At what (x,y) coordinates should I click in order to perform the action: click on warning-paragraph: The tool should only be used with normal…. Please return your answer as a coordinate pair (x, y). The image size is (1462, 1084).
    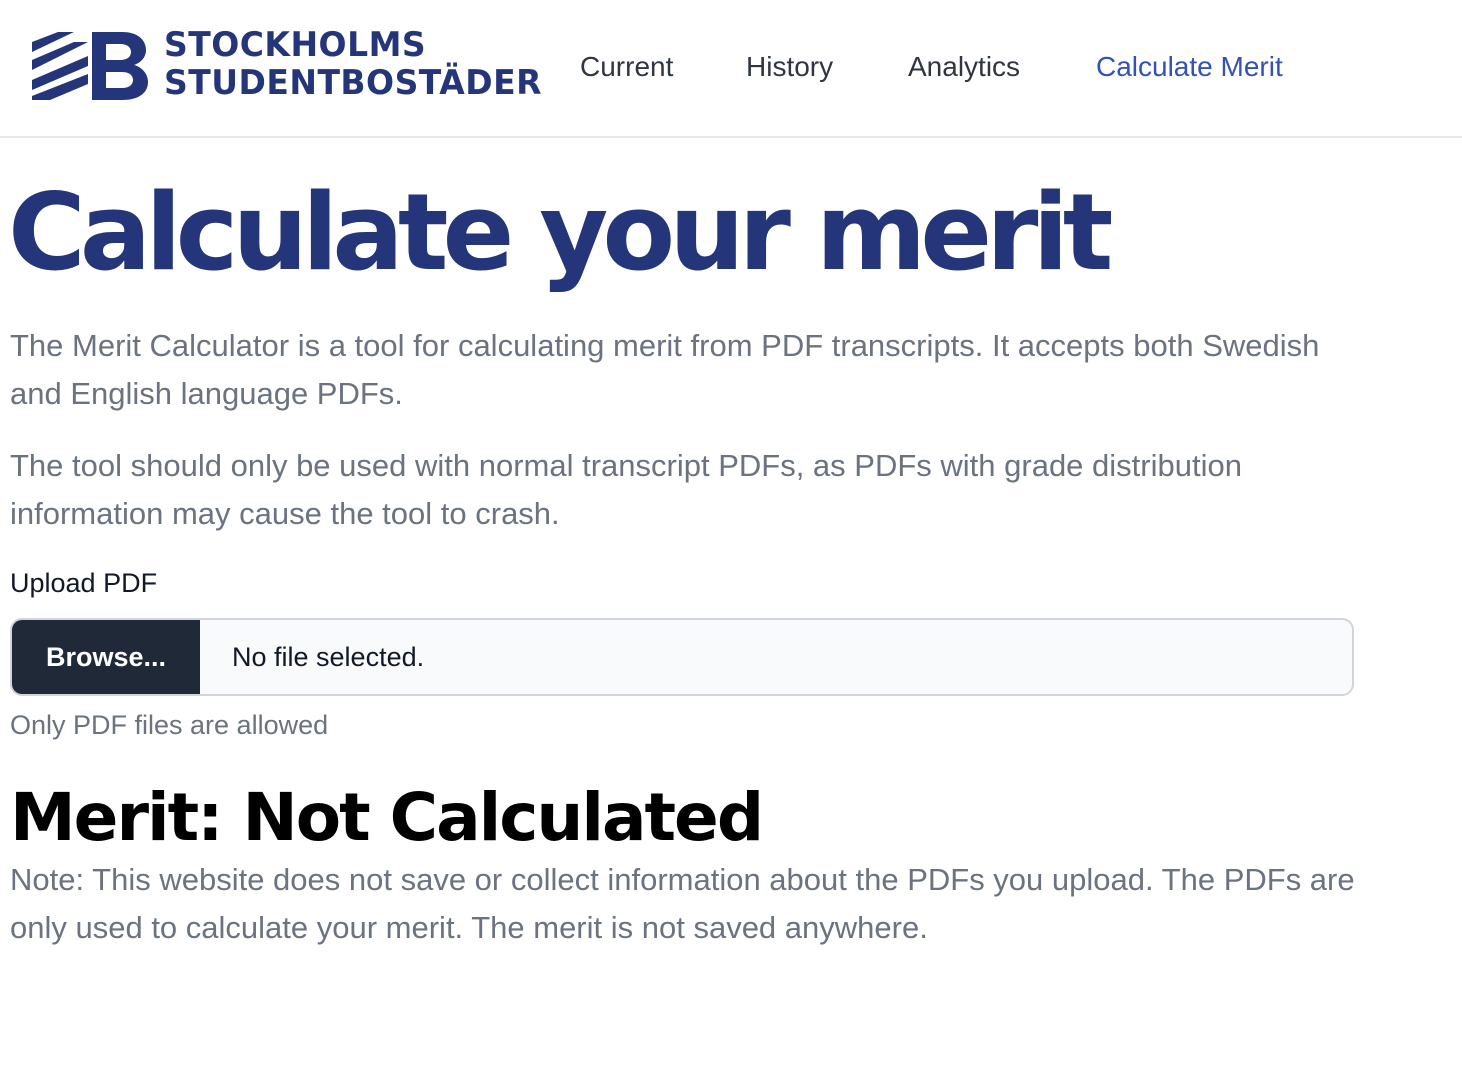
    Looking at the image, I should click on (626, 489).